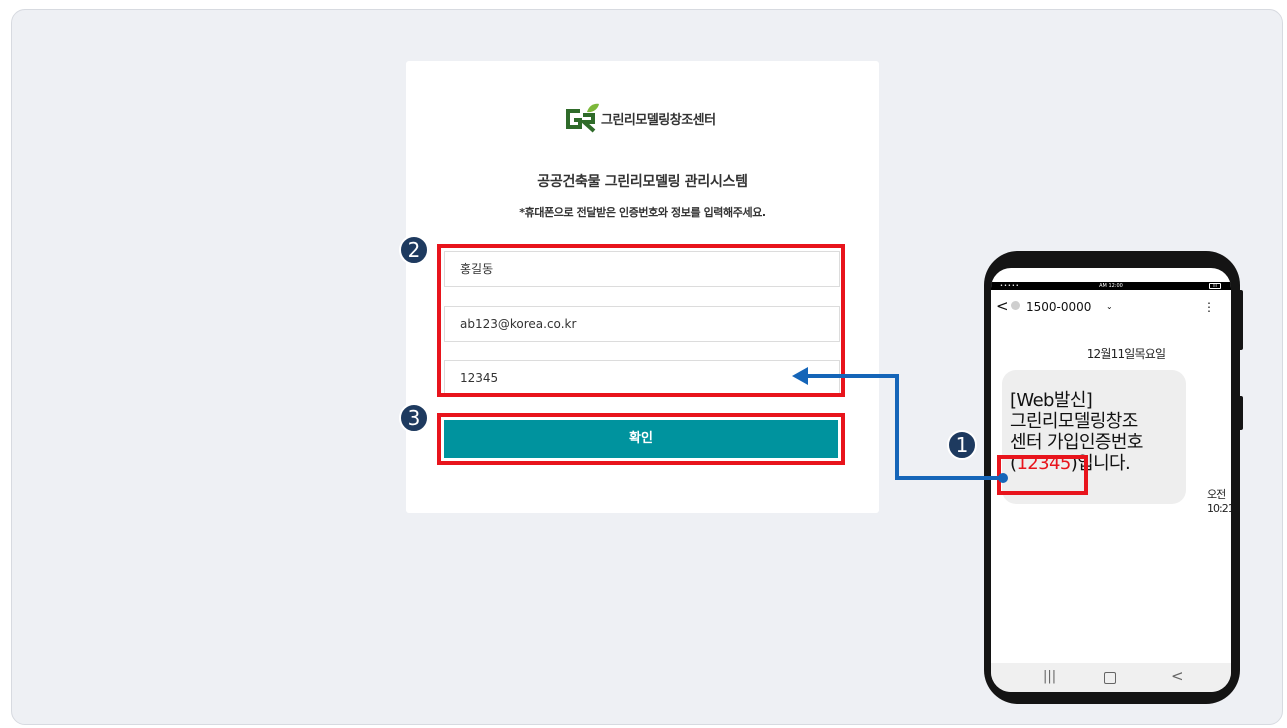  I want to click on arrow-line, so click(904, 427).